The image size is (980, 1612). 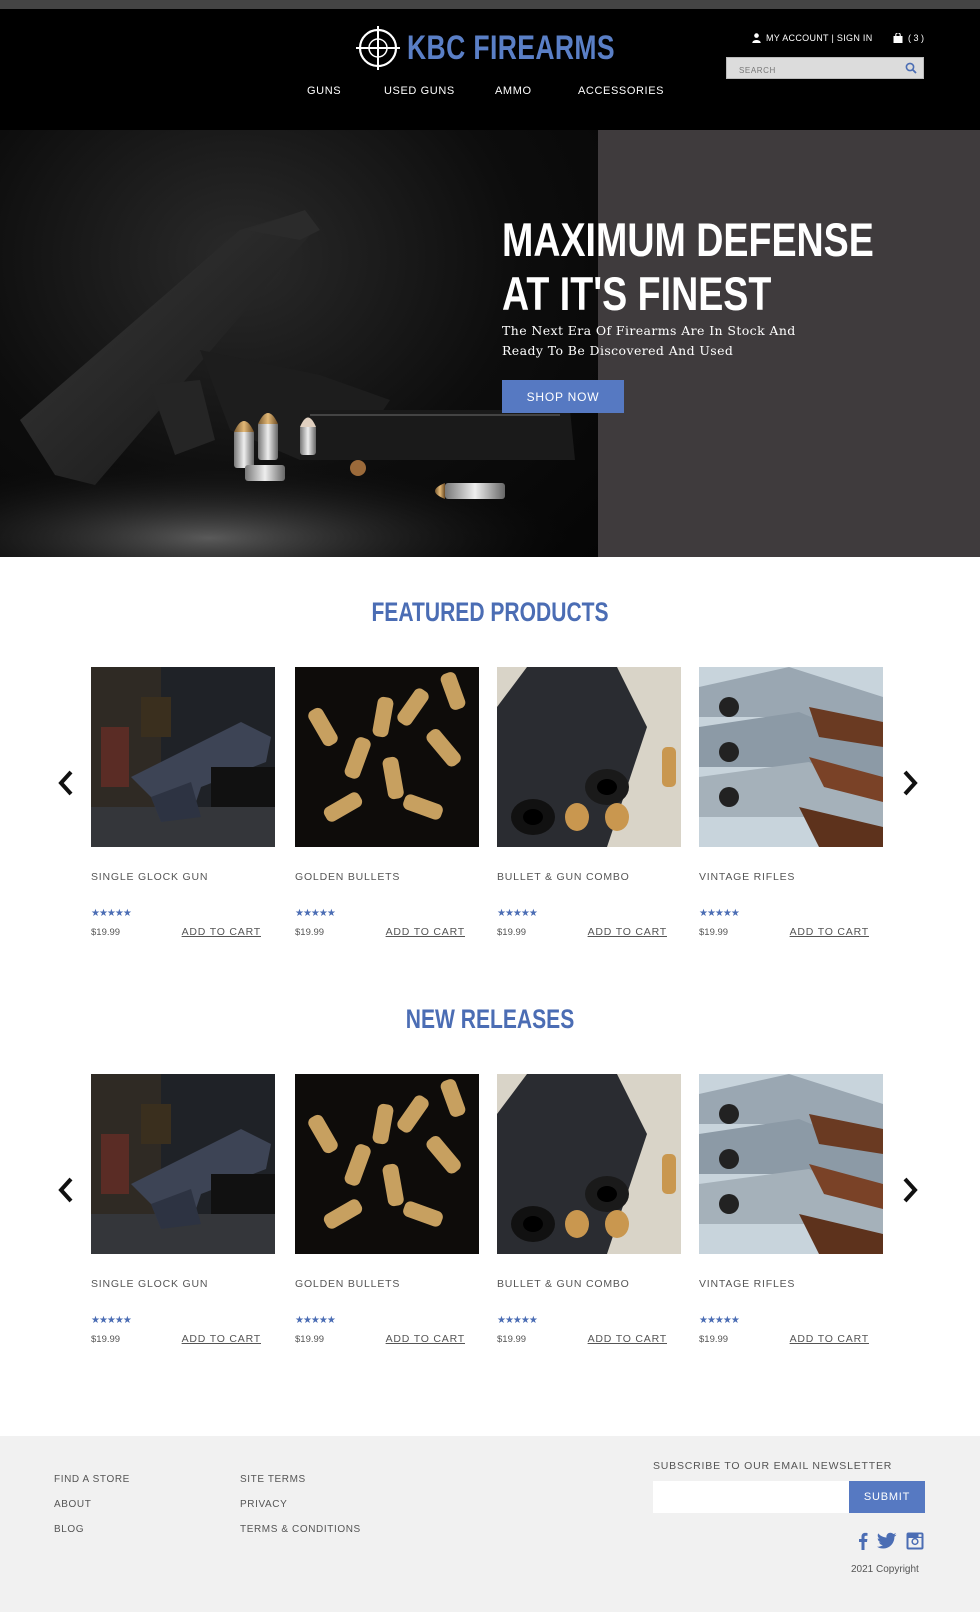 I want to click on brand-name: KBC FIREARMS, so click(x=511, y=47).